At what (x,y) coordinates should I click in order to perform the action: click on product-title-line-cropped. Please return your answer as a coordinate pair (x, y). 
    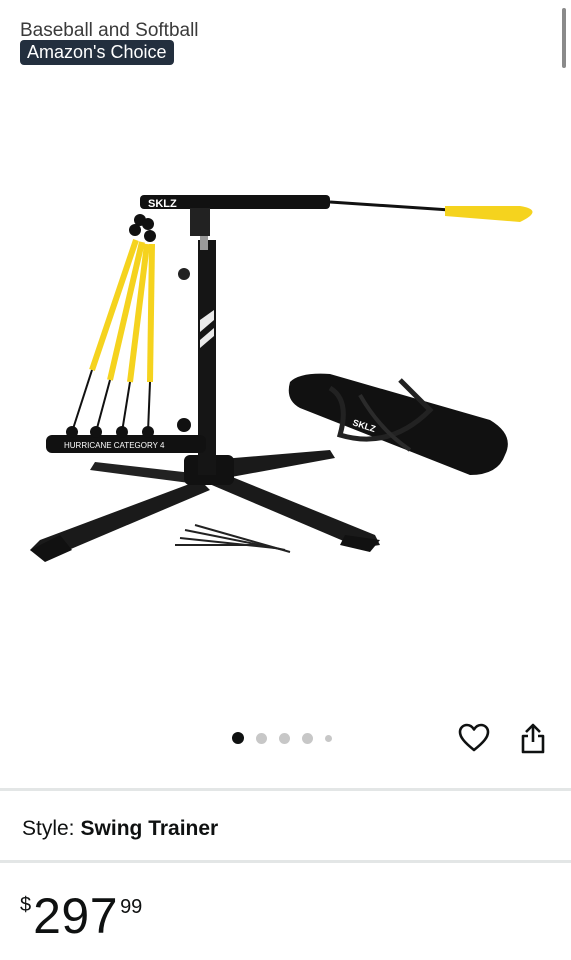
    Looking at the image, I should click on (280, 8).